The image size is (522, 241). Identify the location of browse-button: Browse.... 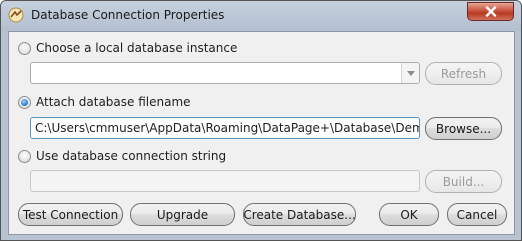
(463, 128).